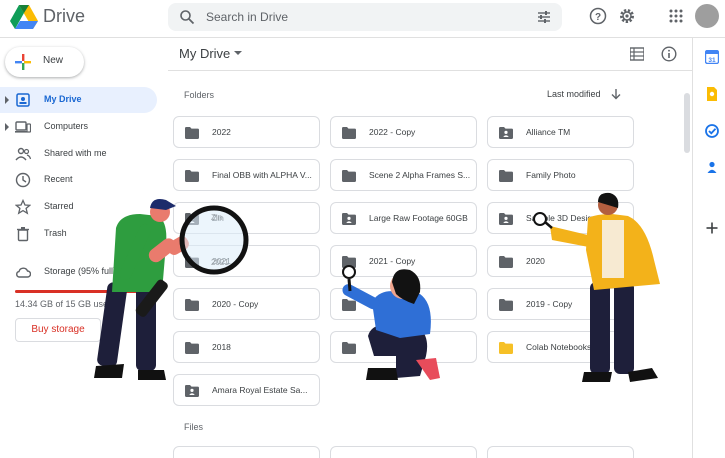 This screenshot has width=725, height=458. I want to click on drive-logo-icon, so click(24, 17).